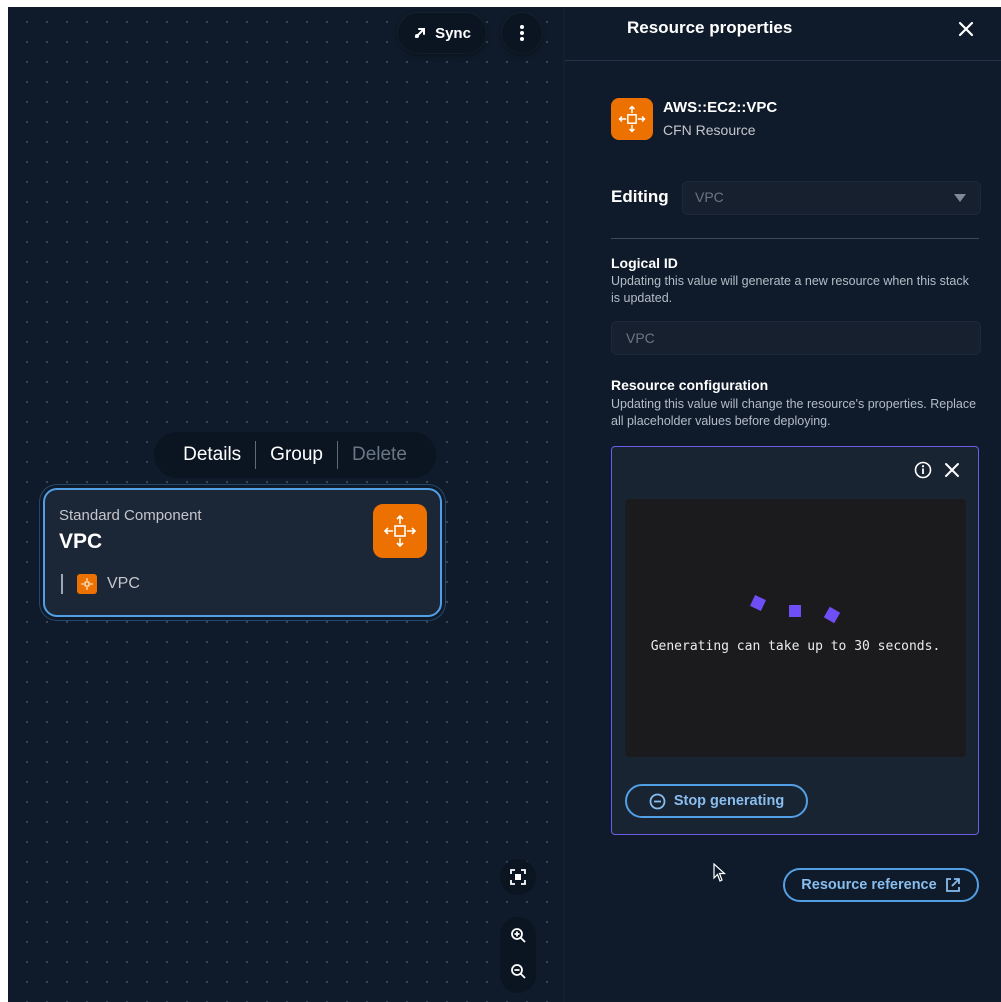  Describe the element at coordinates (709, 197) in the screenshot. I see `editing-select-value: VPC` at that location.